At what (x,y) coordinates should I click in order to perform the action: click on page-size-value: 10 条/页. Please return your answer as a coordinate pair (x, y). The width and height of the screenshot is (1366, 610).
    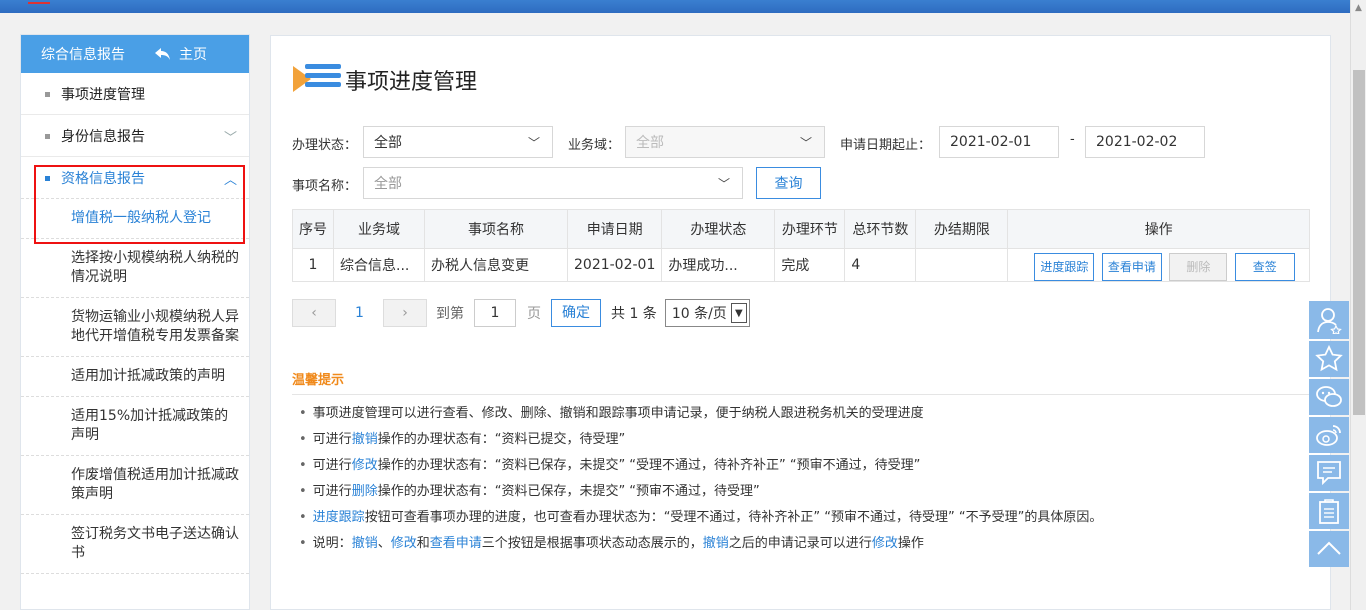
    Looking at the image, I should click on (699, 314).